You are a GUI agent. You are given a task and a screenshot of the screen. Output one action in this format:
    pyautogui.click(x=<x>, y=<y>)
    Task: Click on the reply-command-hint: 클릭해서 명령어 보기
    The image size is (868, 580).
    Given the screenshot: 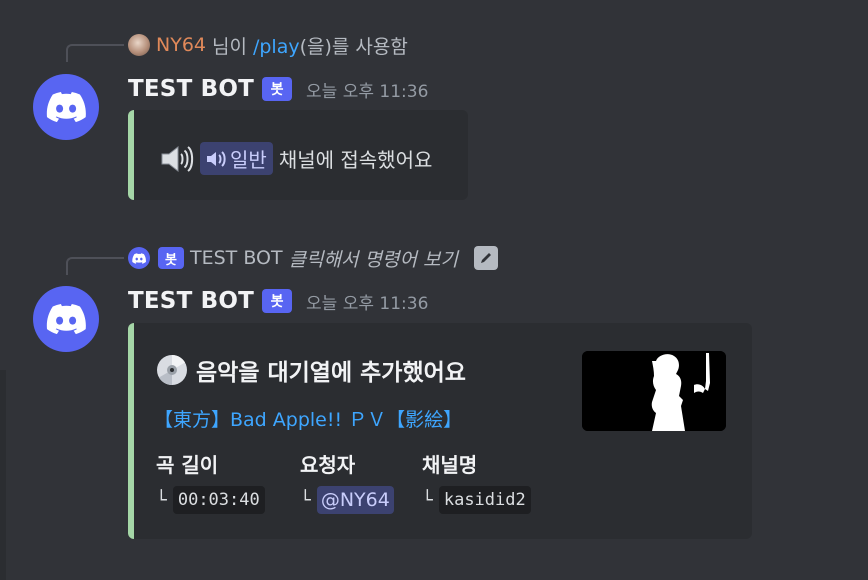 What is the action you would take?
    pyautogui.click(x=373, y=258)
    